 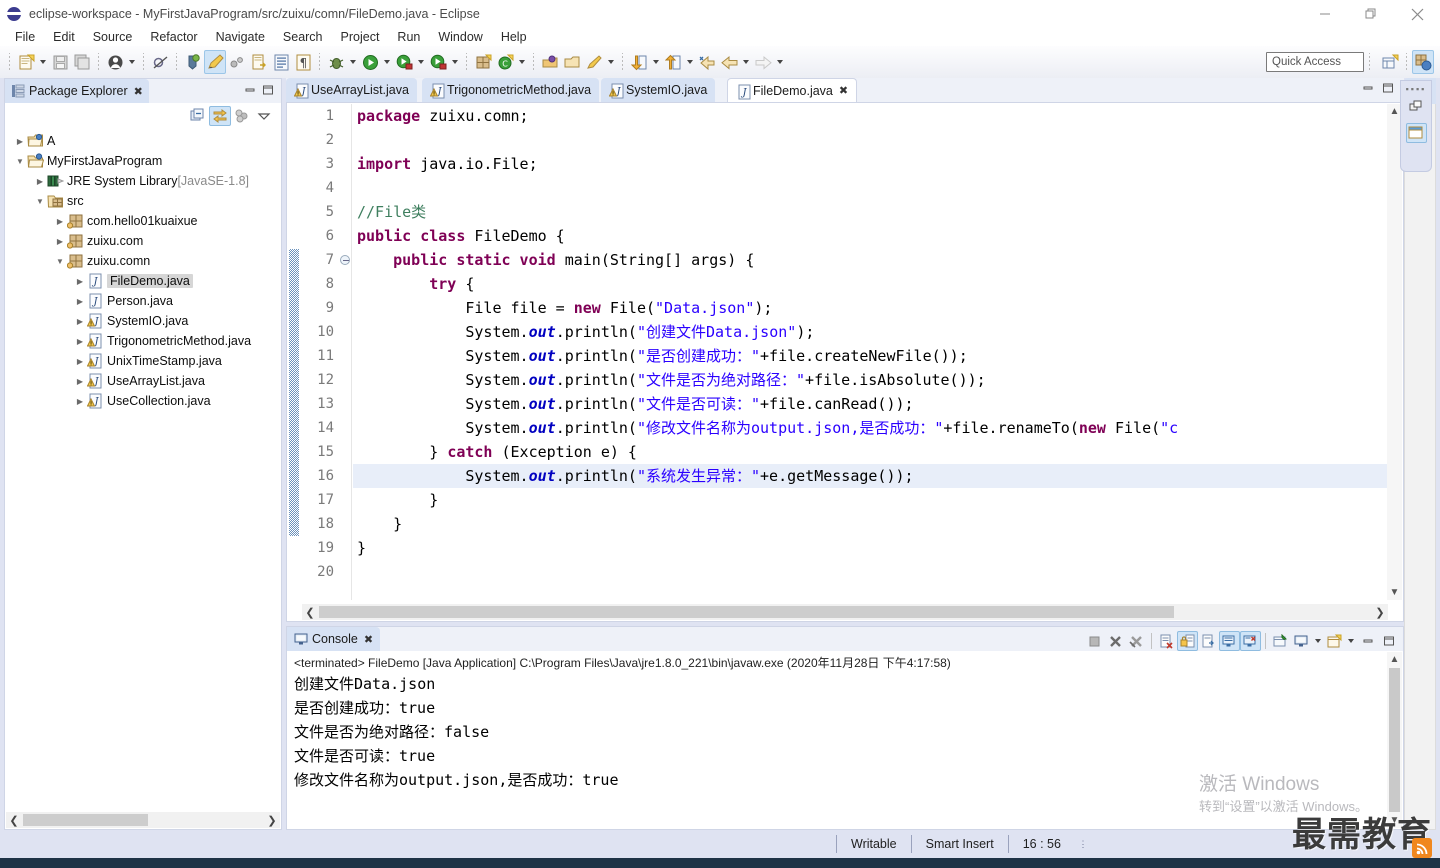 What do you see at coordinates (870, 116) in the screenshot?
I see `code-line: package zuixu.comn;` at bounding box center [870, 116].